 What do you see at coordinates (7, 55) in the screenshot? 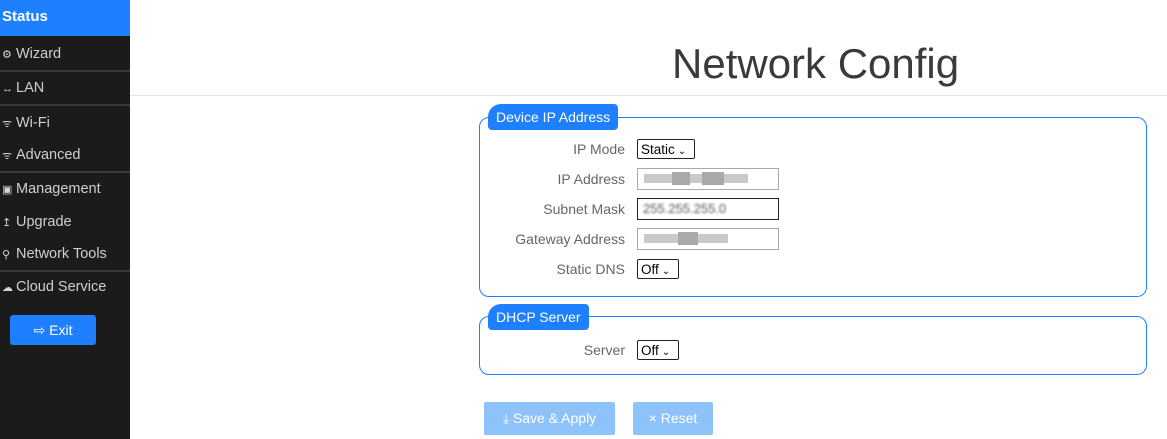
I see `gear-icon: ⚙` at bounding box center [7, 55].